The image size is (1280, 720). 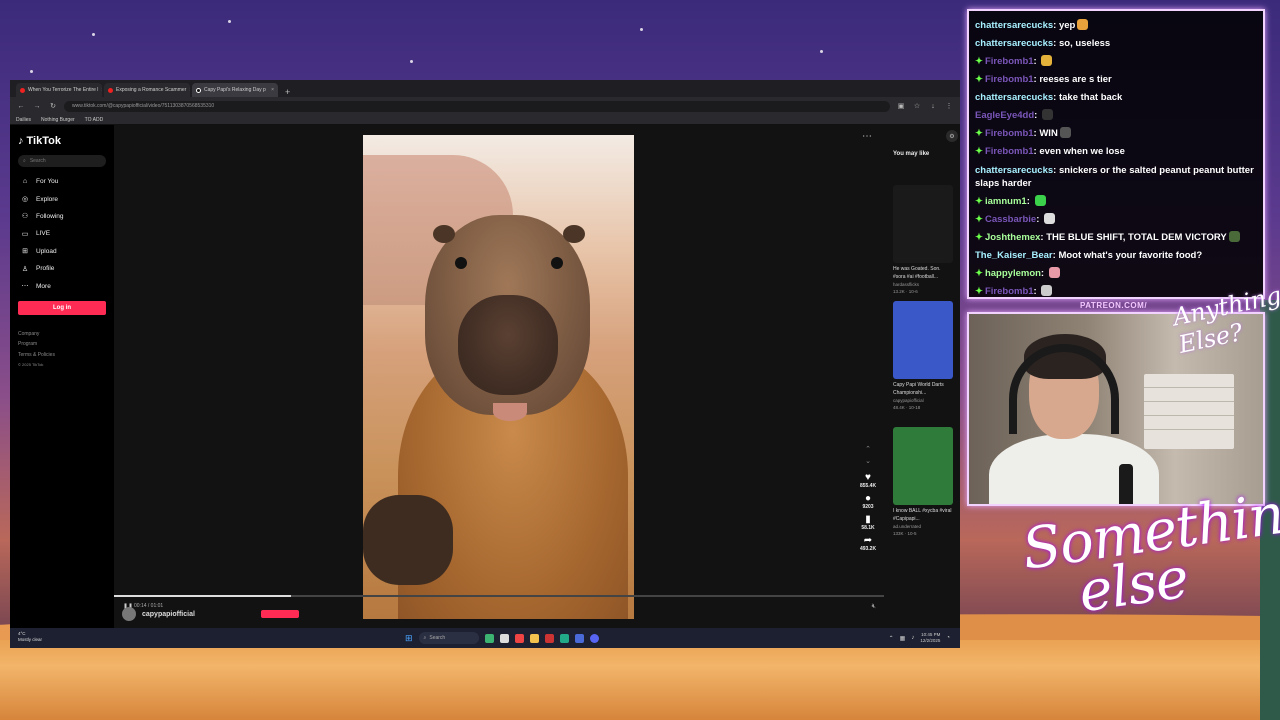 I want to click on extension-icon: ▣, so click(x=901, y=106).